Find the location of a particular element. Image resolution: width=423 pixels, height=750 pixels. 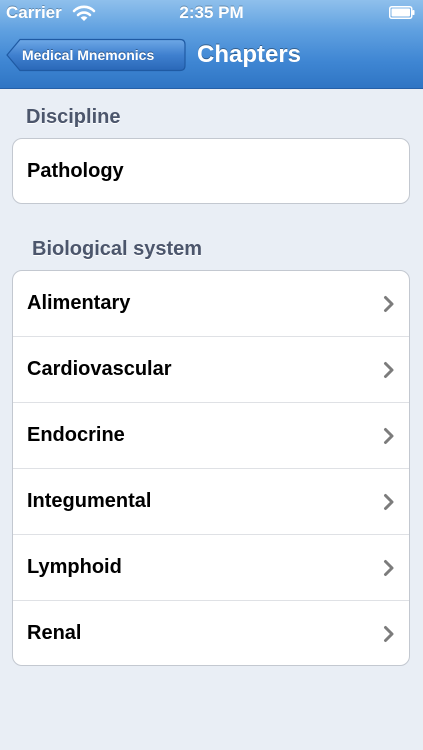

cell-label: Lymphoid is located at coordinates (74, 567).